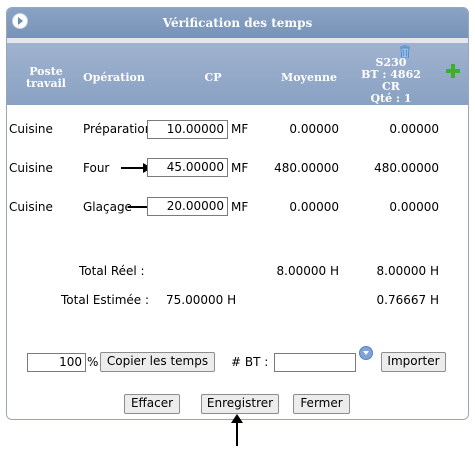 This screenshot has width=475, height=451. What do you see at coordinates (152, 404) in the screenshot?
I see `erase-button: Effacer` at bounding box center [152, 404].